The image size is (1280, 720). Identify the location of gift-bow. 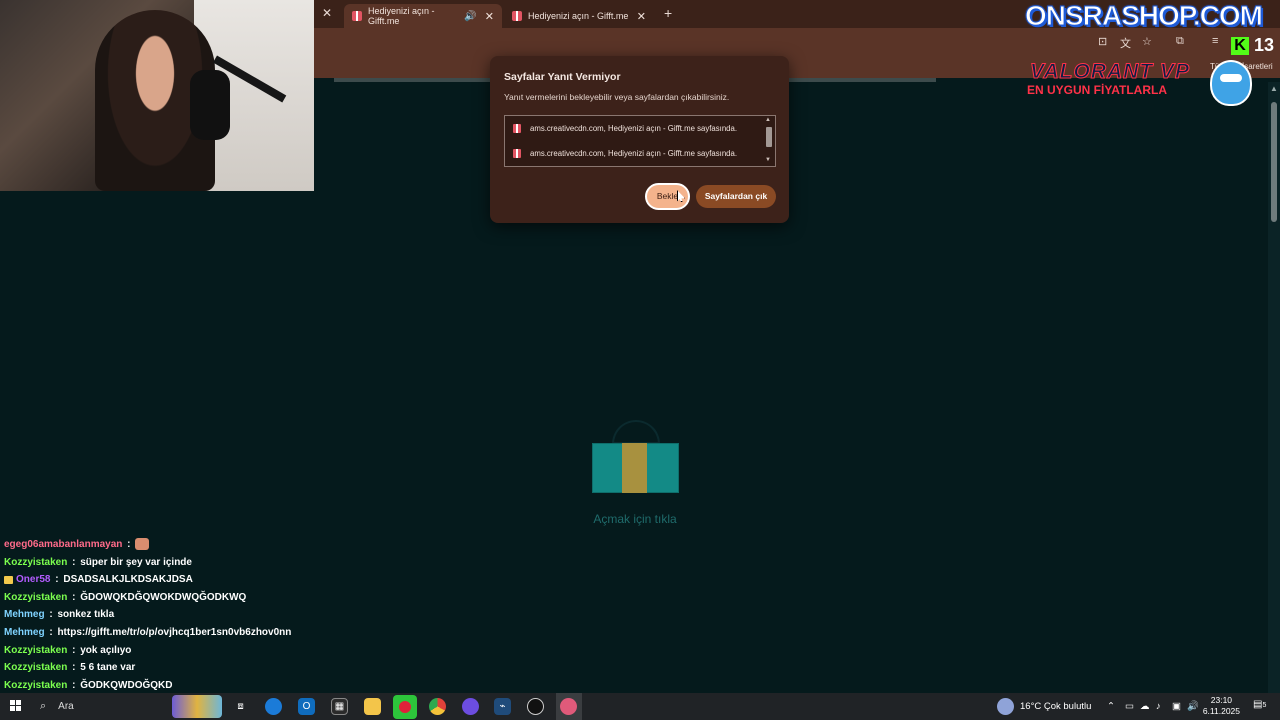
(636, 432).